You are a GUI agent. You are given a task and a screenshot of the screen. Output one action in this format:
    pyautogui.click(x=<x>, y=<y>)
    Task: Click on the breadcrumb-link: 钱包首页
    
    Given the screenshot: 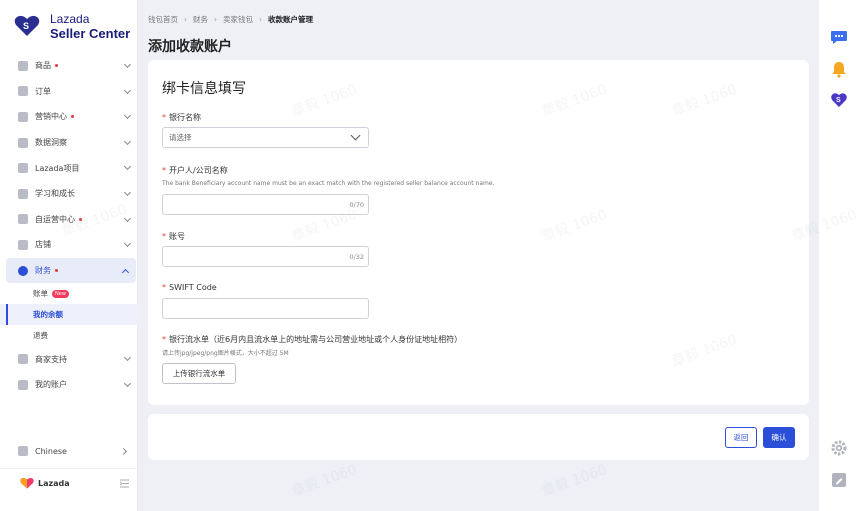 What is the action you would take?
    pyautogui.click(x=163, y=19)
    